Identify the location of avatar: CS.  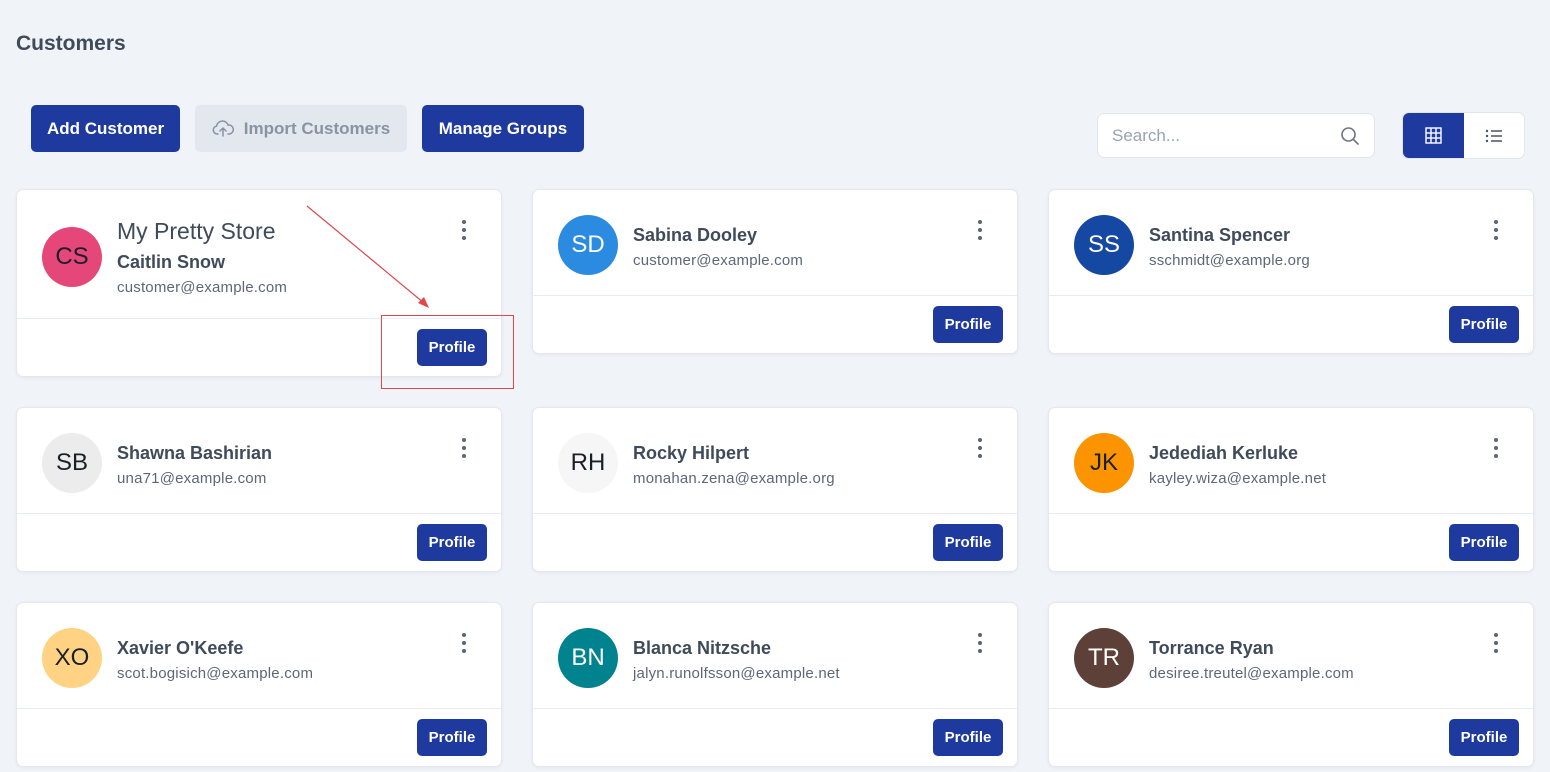
(72, 257).